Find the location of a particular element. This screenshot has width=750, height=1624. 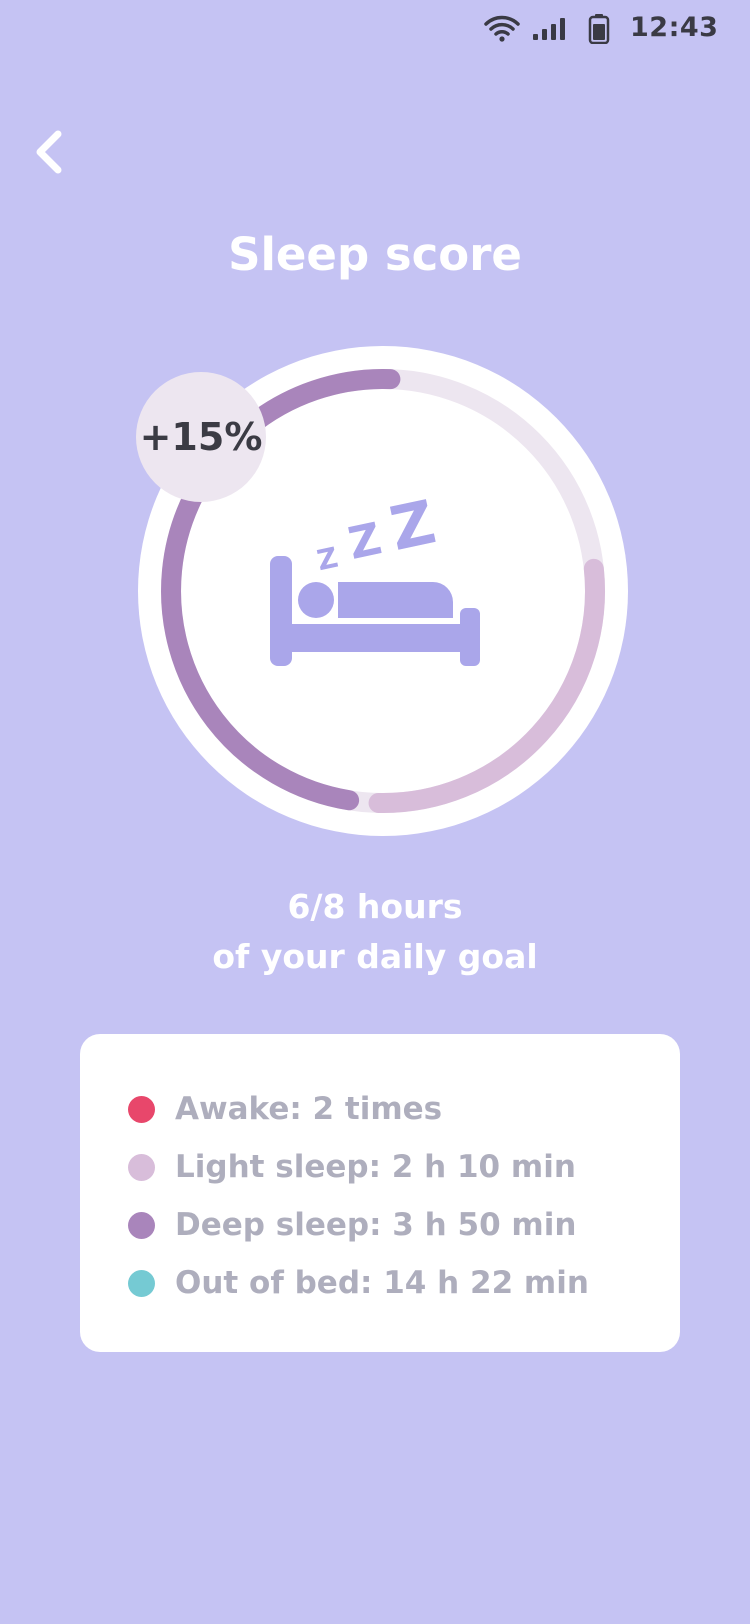

legend-item-light-sleep: Light sleep: 2 h 10 min is located at coordinates (358, 1167).